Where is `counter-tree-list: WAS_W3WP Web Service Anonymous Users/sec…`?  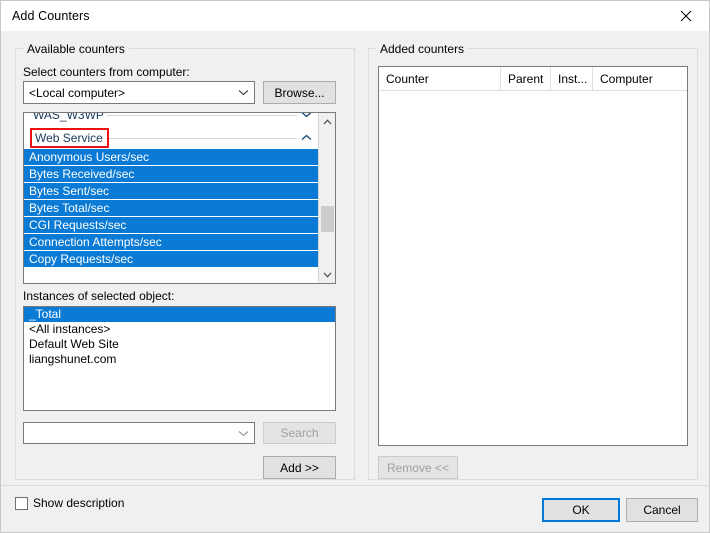 counter-tree-list: WAS_W3WP Web Service Anonymous Users/sec… is located at coordinates (179, 198).